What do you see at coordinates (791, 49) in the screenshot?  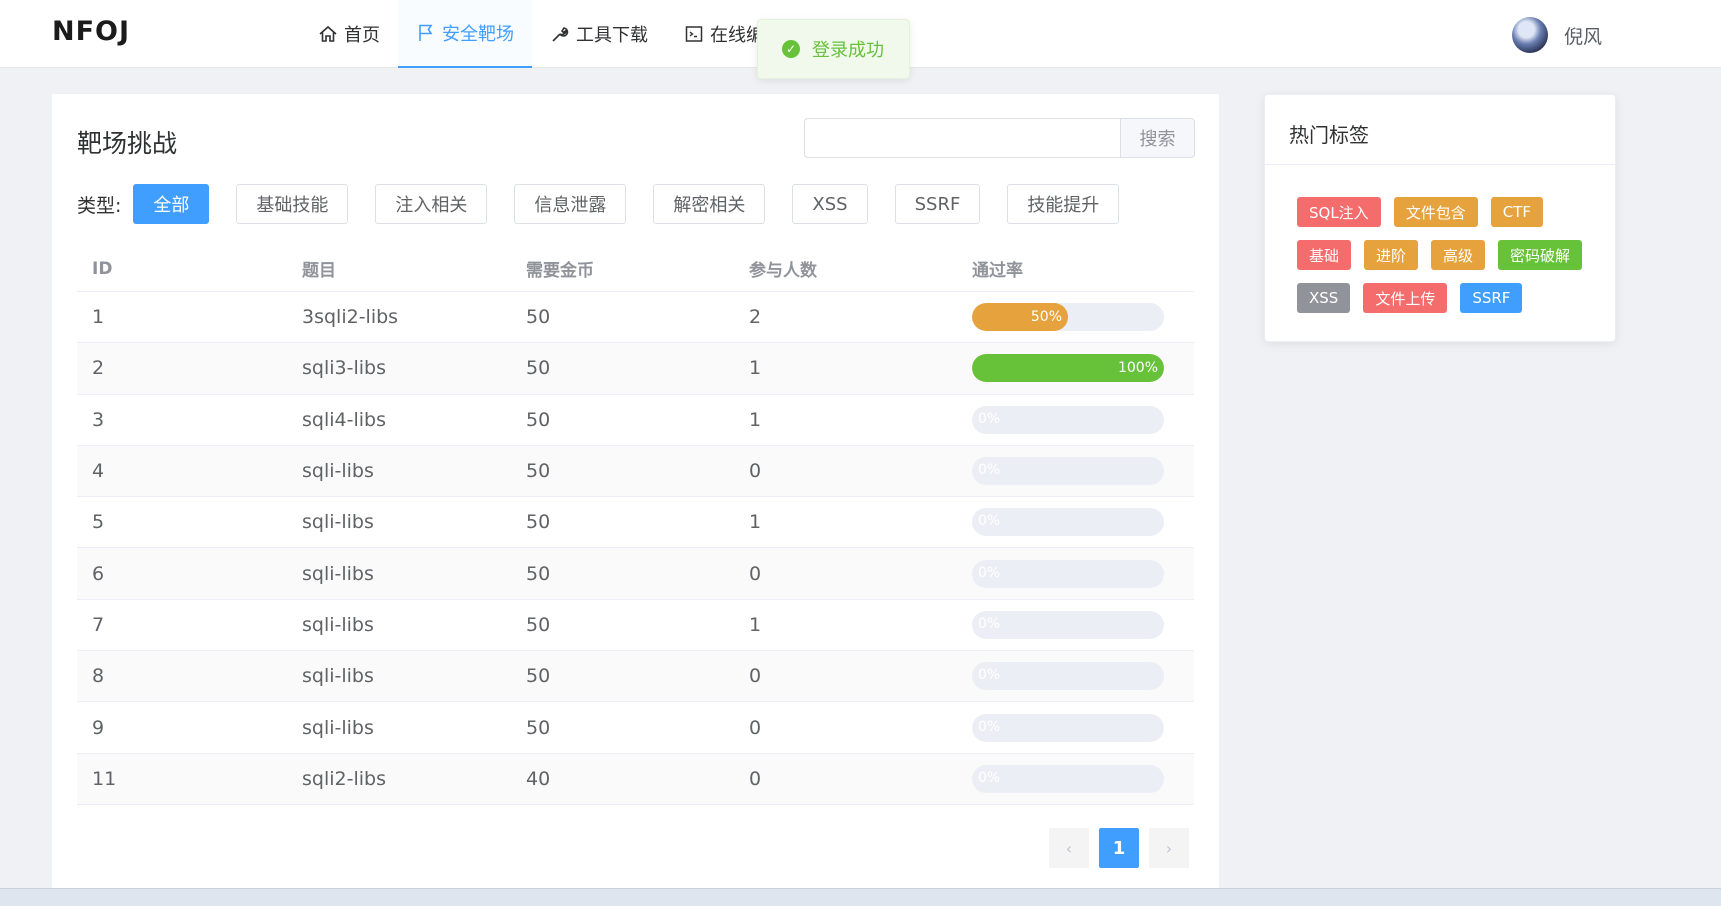 I see `check-circle-icon: ✓` at bounding box center [791, 49].